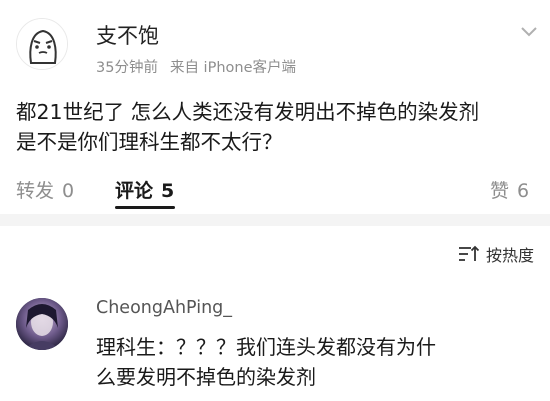 The width and height of the screenshot is (550, 401). I want to click on like-button: 赞6, so click(509, 189).